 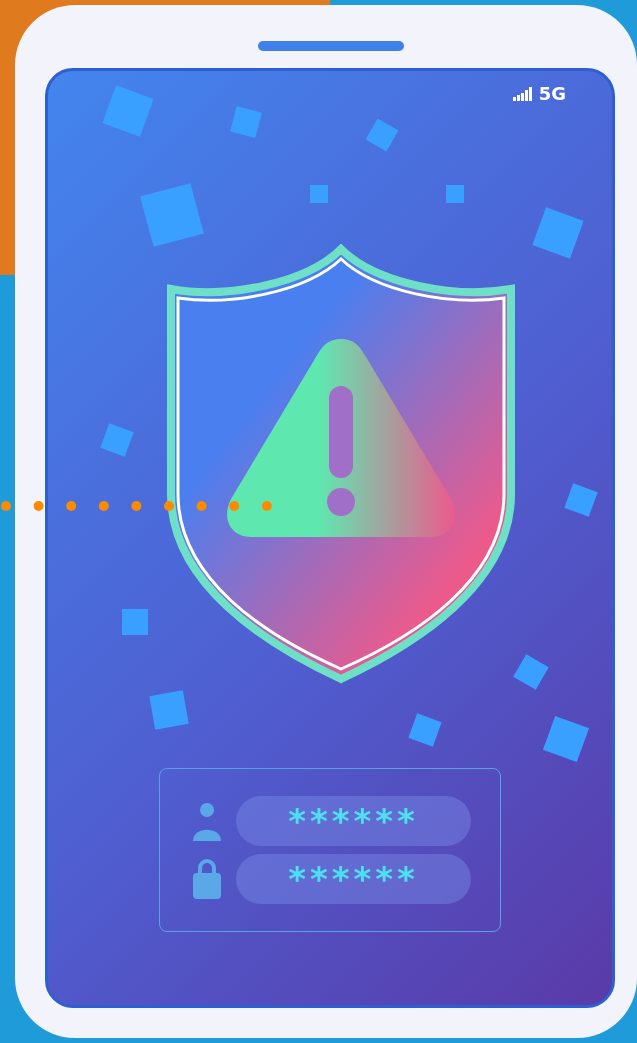 What do you see at coordinates (523, 93) in the screenshot?
I see `signal-icon` at bounding box center [523, 93].